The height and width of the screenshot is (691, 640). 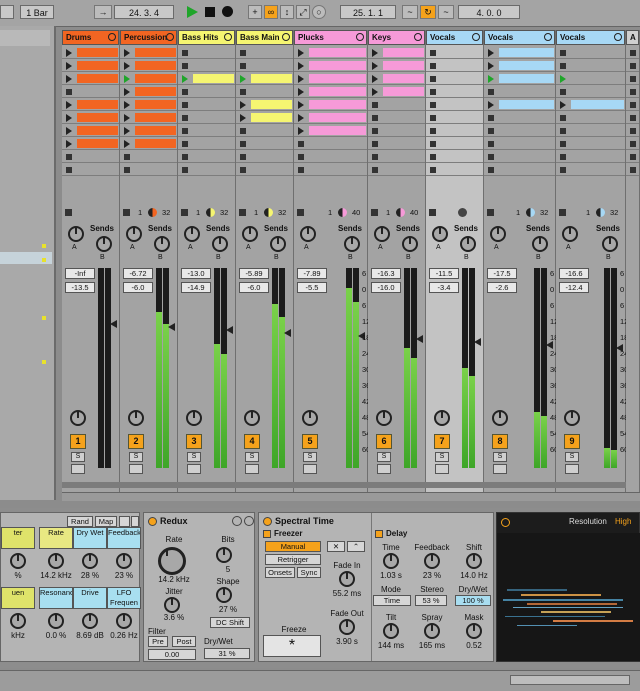 I want to click on track-activator: 5, so click(x=310, y=441).